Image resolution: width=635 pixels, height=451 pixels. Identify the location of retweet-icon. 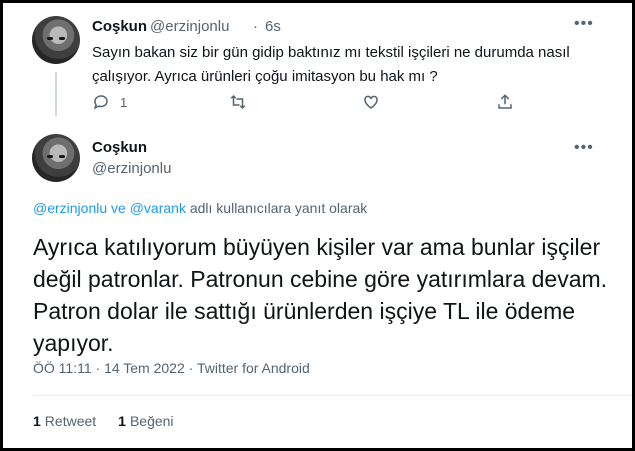
(238, 102).